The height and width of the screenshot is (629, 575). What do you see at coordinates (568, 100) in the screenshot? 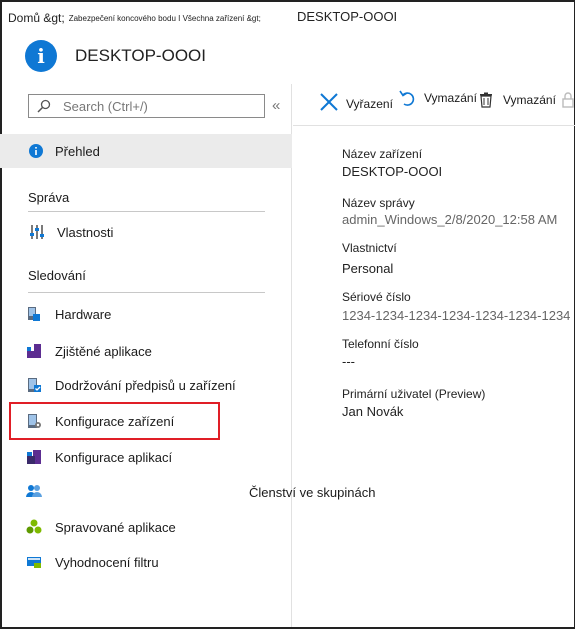
I see `lock-icon` at bounding box center [568, 100].